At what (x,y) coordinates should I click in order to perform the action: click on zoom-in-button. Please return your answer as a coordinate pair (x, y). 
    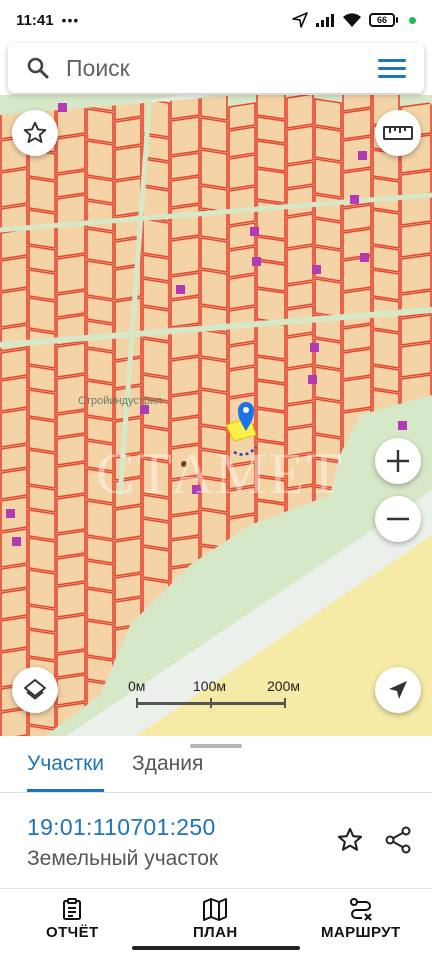
    Looking at the image, I should click on (398, 461).